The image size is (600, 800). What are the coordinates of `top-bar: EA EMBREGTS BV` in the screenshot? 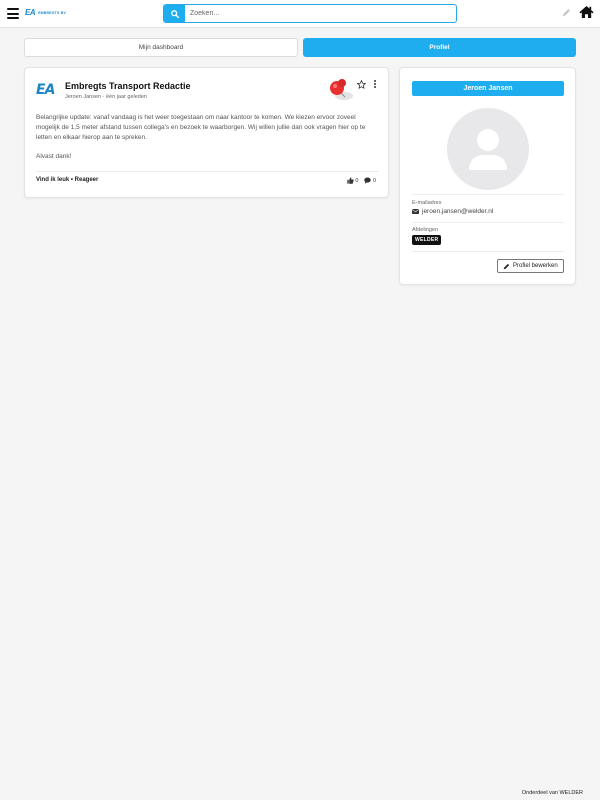 It's located at (300, 14).